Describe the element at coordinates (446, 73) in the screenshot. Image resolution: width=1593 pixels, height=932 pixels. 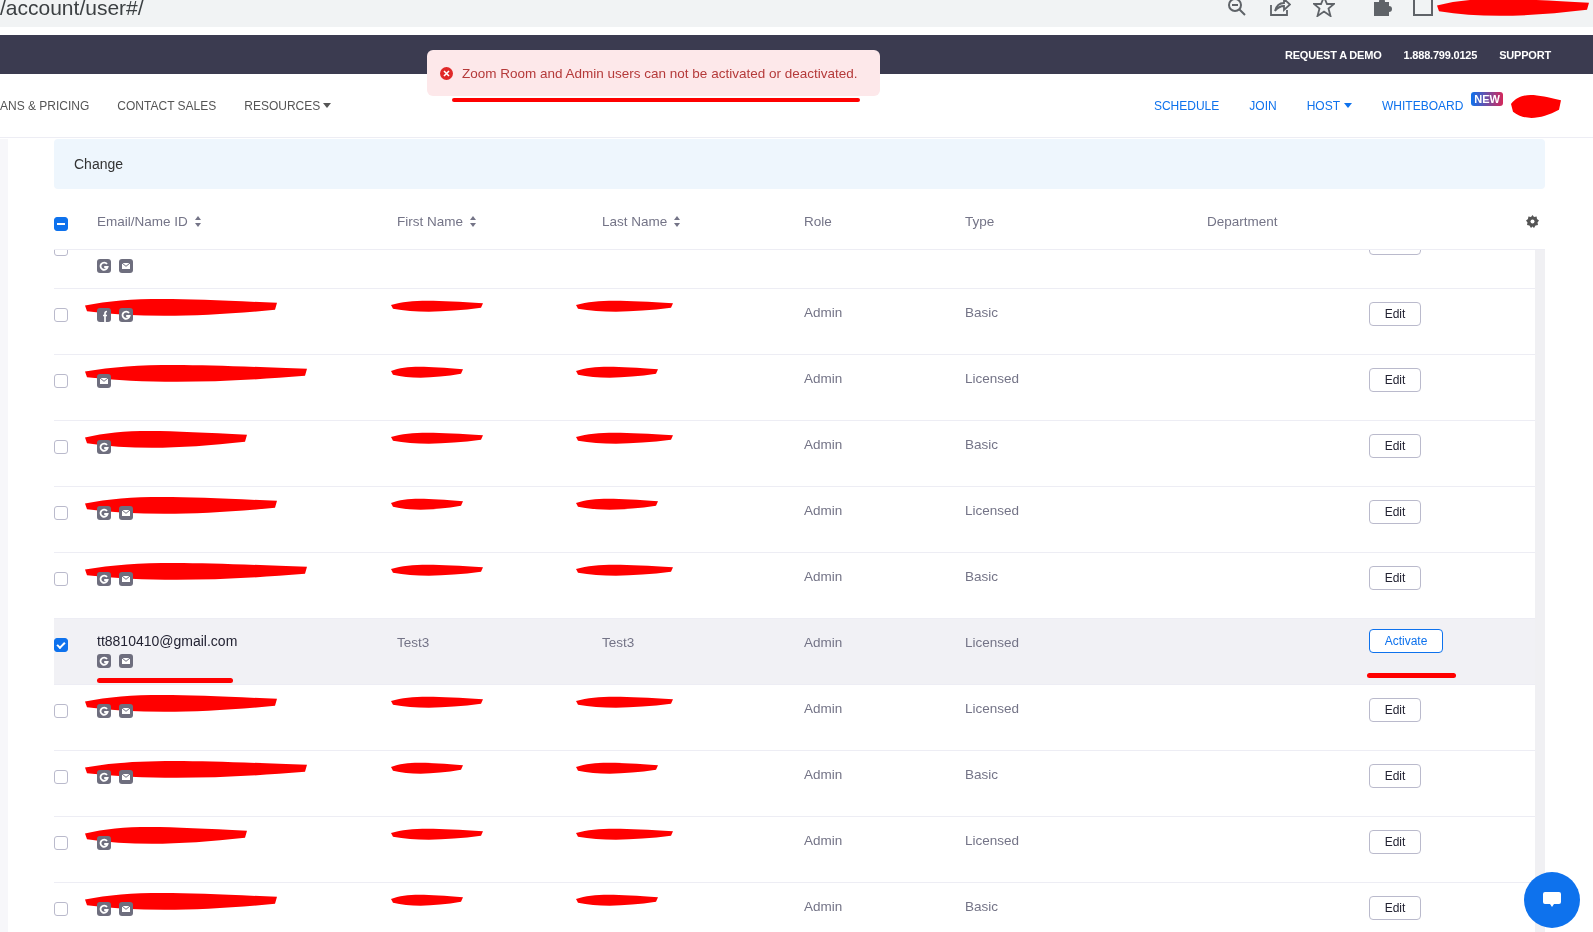
I see `error-icon` at that location.